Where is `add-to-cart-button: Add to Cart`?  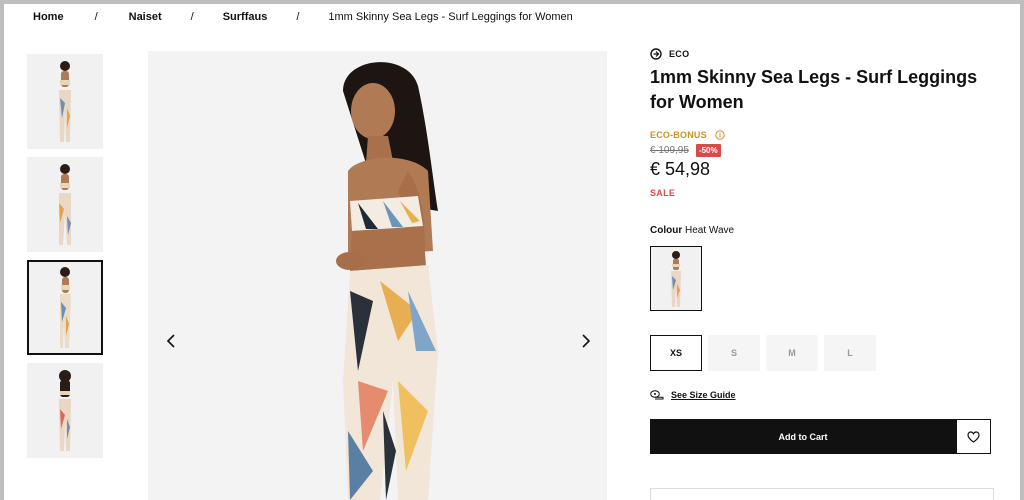
add-to-cart-button: Add to Cart is located at coordinates (803, 436).